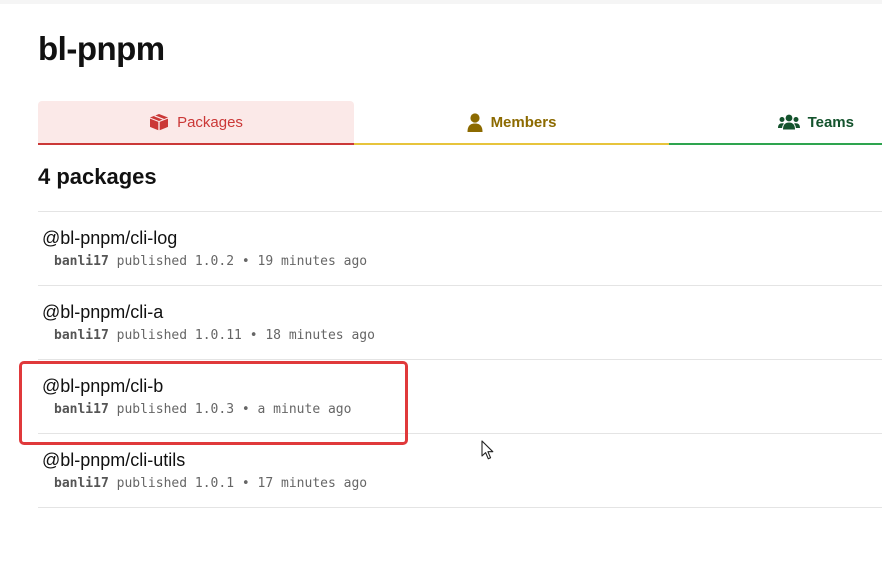 The width and height of the screenshot is (882, 561). Describe the element at coordinates (441, 2) in the screenshot. I see `top-bar` at that location.